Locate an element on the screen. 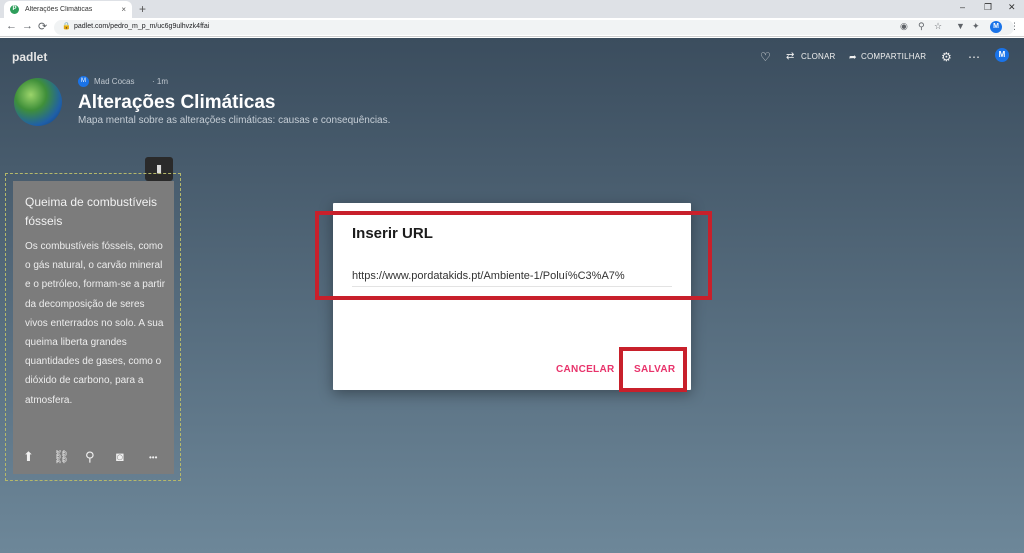 The width and height of the screenshot is (1024, 553). restore-icon: ❐ is located at coordinates (988, 7).